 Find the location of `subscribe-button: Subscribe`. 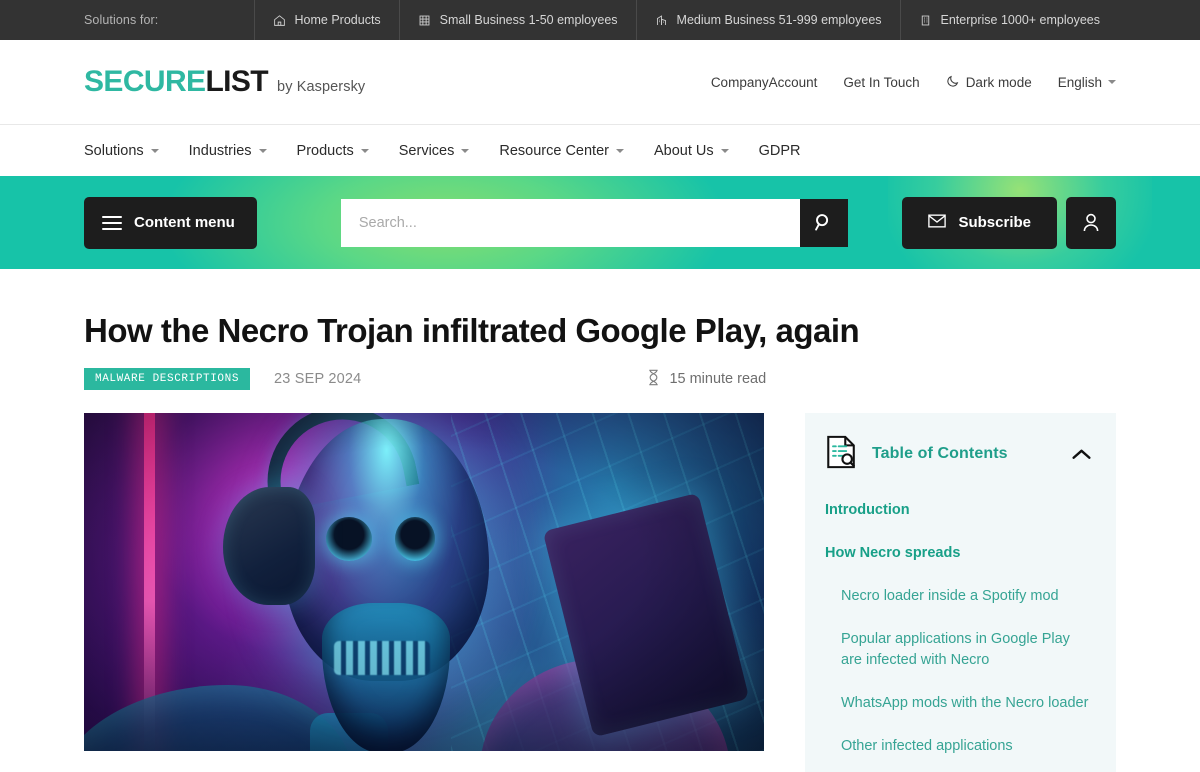

subscribe-button: Subscribe is located at coordinates (979, 222).